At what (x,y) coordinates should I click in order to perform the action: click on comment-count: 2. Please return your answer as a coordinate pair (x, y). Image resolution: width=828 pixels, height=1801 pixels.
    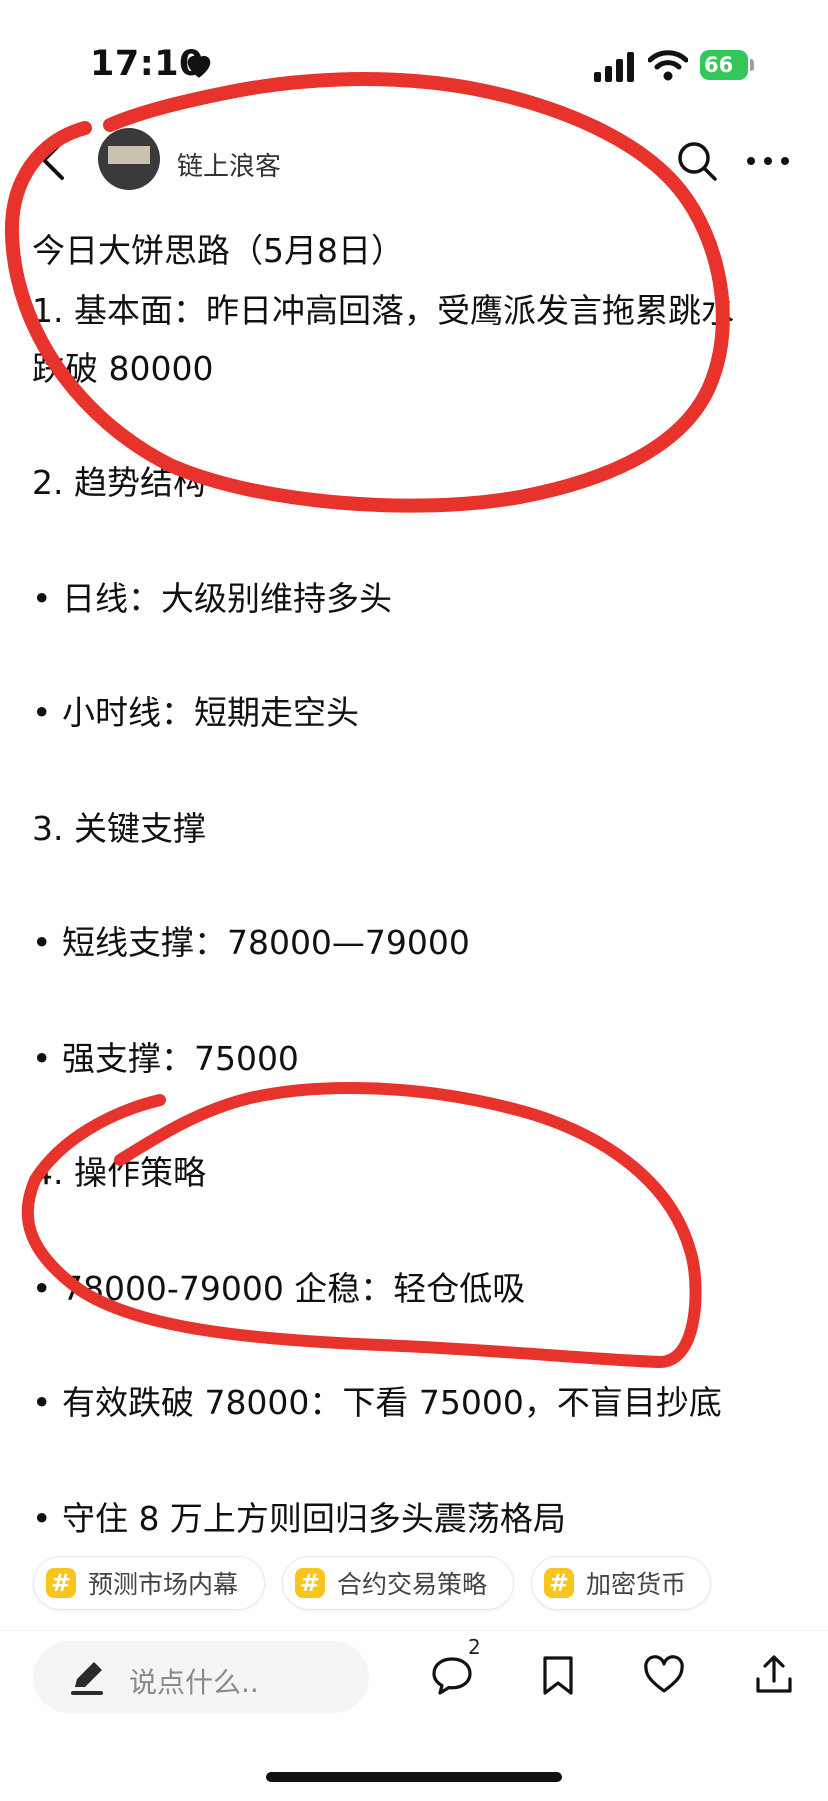
    Looking at the image, I should click on (474, 1647).